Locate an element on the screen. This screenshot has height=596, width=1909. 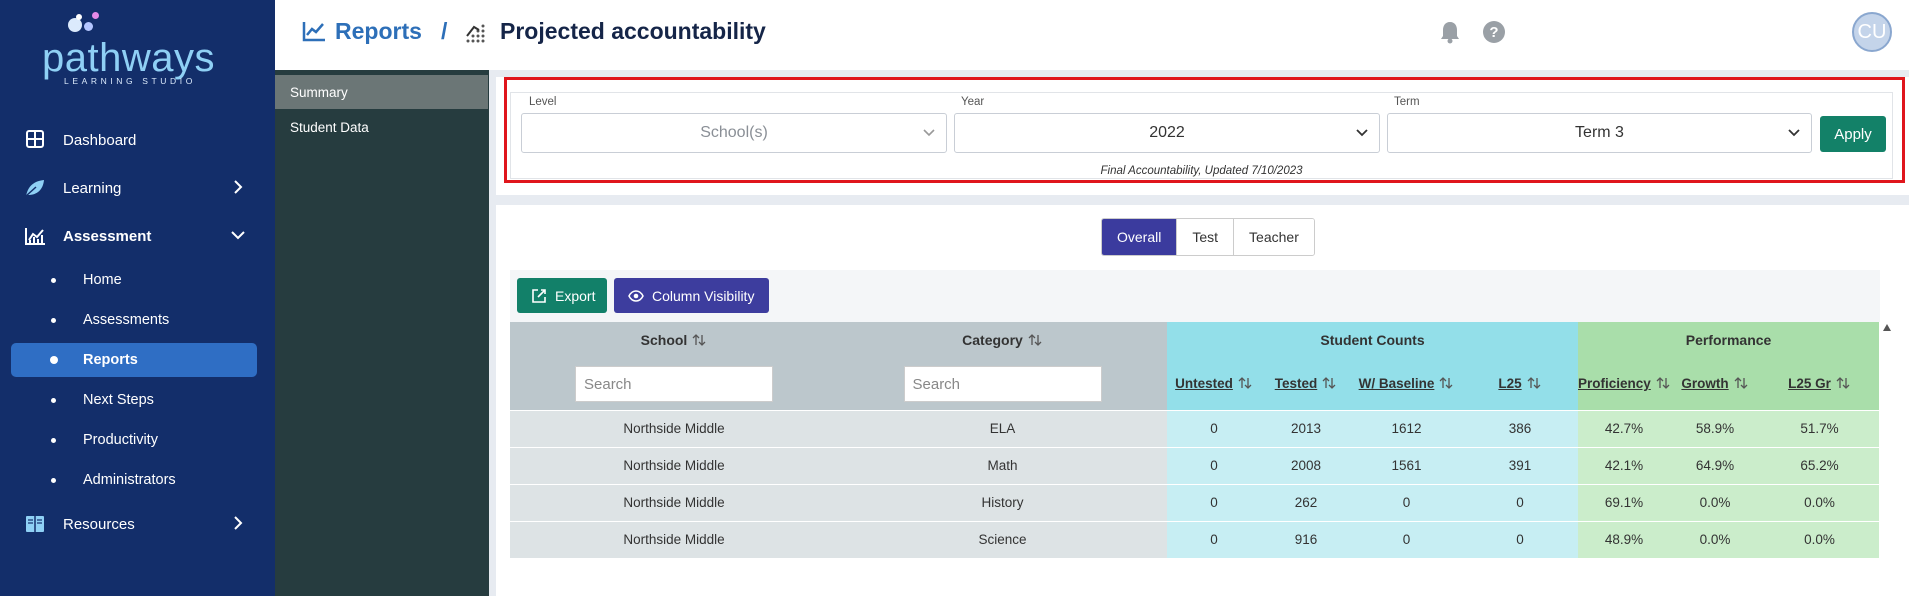
tab-test: Test is located at coordinates (1205, 237).